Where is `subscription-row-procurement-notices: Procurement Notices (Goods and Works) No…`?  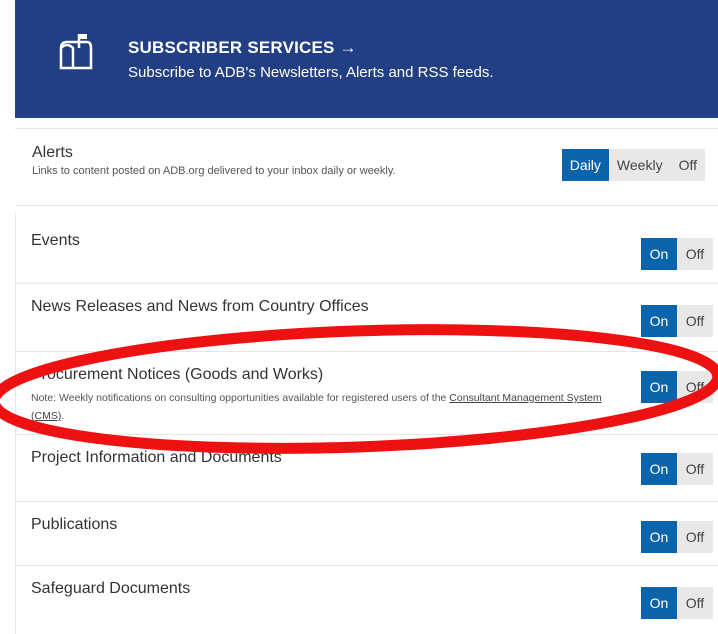
subscription-row-procurement-notices: Procurement Notices (Goods and Works) No… is located at coordinates (366, 393).